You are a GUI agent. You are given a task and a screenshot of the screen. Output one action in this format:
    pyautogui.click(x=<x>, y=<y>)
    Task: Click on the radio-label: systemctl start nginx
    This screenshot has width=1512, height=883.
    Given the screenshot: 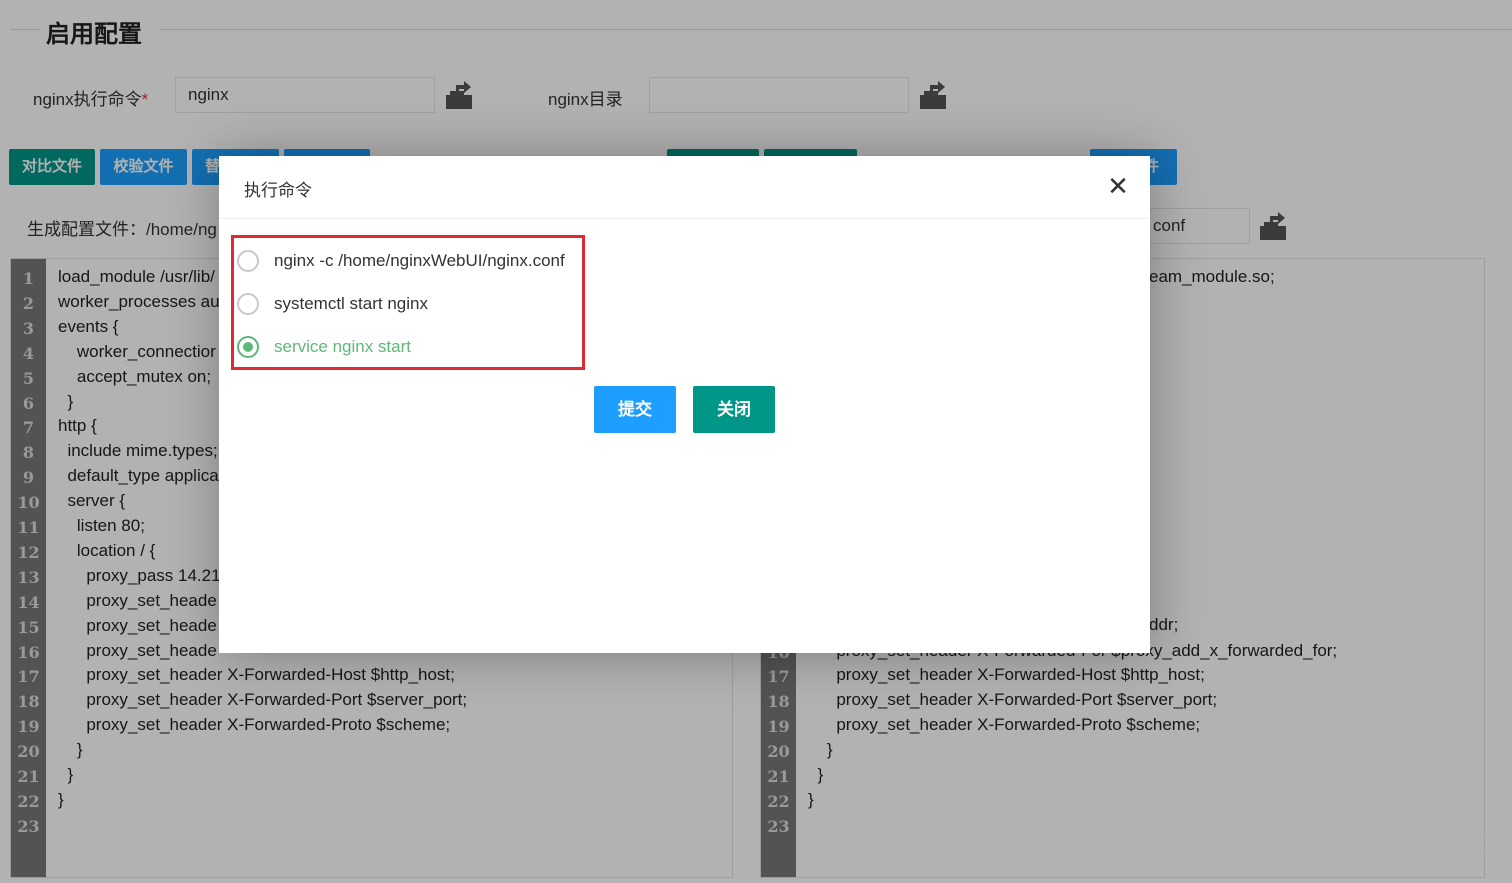 What is the action you would take?
    pyautogui.click(x=351, y=303)
    